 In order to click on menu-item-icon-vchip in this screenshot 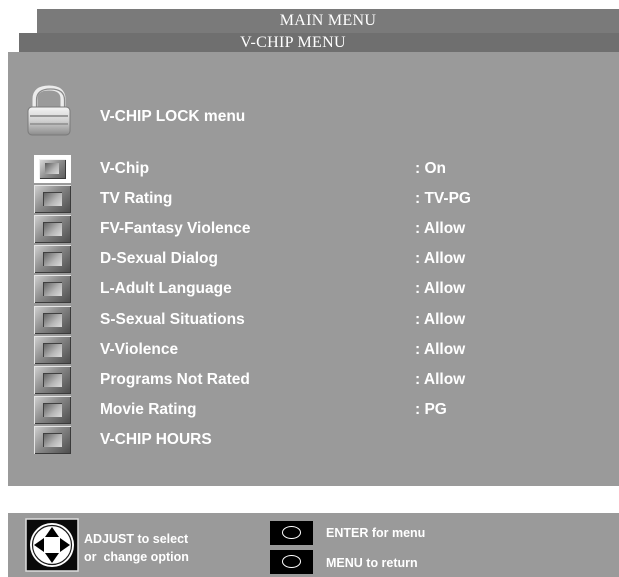, I will do `click(52, 169)`.